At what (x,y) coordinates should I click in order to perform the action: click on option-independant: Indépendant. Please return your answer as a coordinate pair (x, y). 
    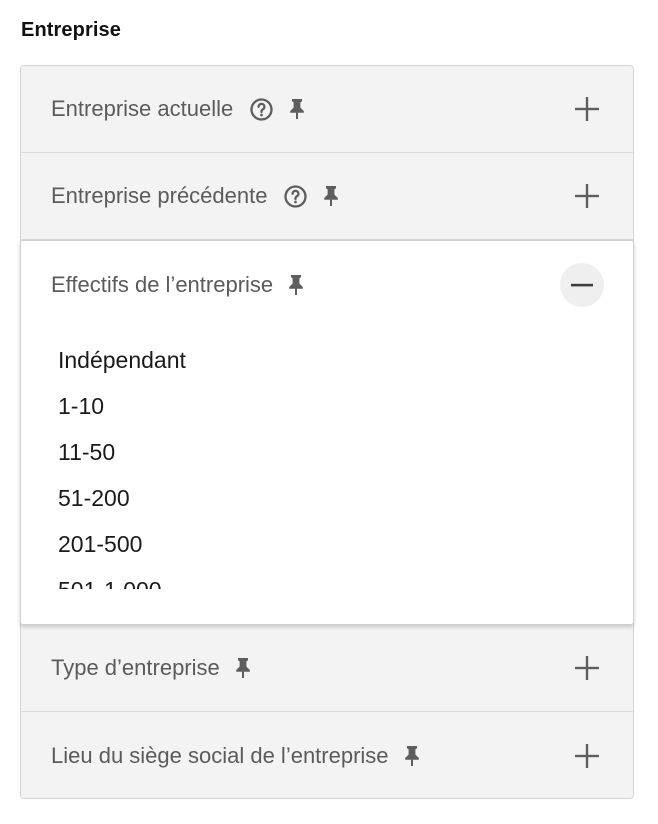
    Looking at the image, I should click on (328, 360).